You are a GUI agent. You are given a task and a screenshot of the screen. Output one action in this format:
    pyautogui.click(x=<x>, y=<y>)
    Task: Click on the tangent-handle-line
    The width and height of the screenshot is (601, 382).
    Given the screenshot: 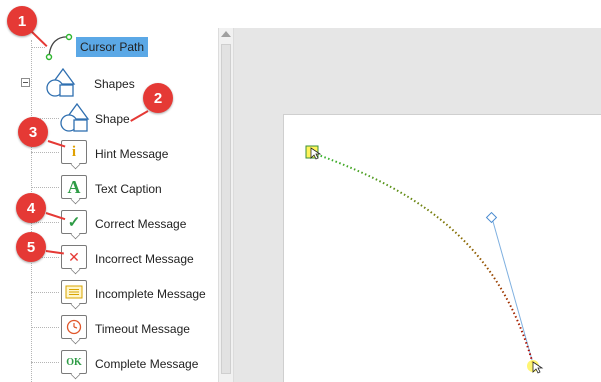 What is the action you would take?
    pyautogui.click(x=512, y=289)
    